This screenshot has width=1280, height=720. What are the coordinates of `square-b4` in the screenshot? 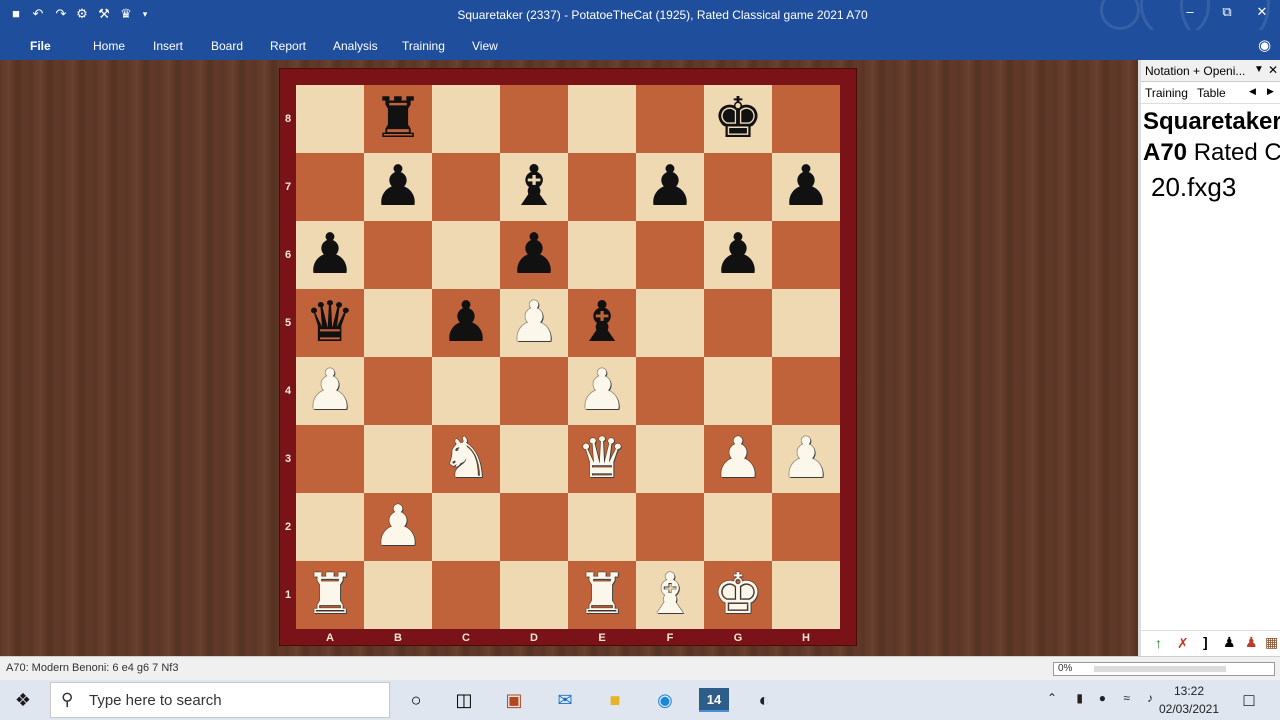 It's located at (398, 391).